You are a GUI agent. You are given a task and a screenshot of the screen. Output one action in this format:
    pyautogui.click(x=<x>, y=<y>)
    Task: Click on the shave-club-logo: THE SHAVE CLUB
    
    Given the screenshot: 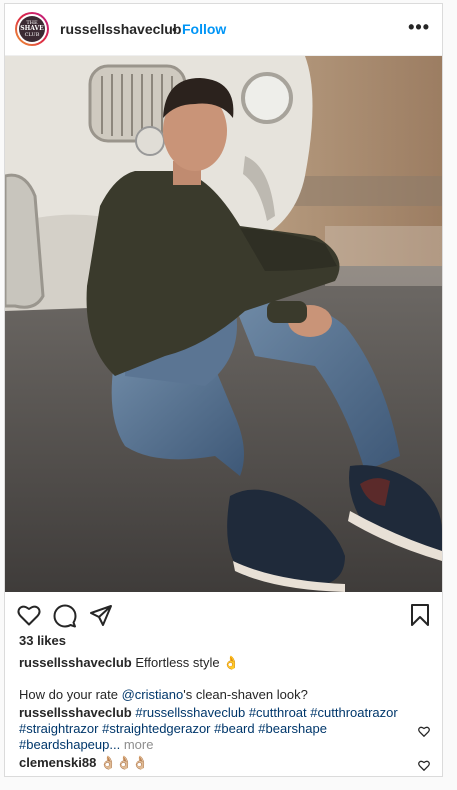 What is the action you would take?
    pyautogui.click(x=32, y=29)
    